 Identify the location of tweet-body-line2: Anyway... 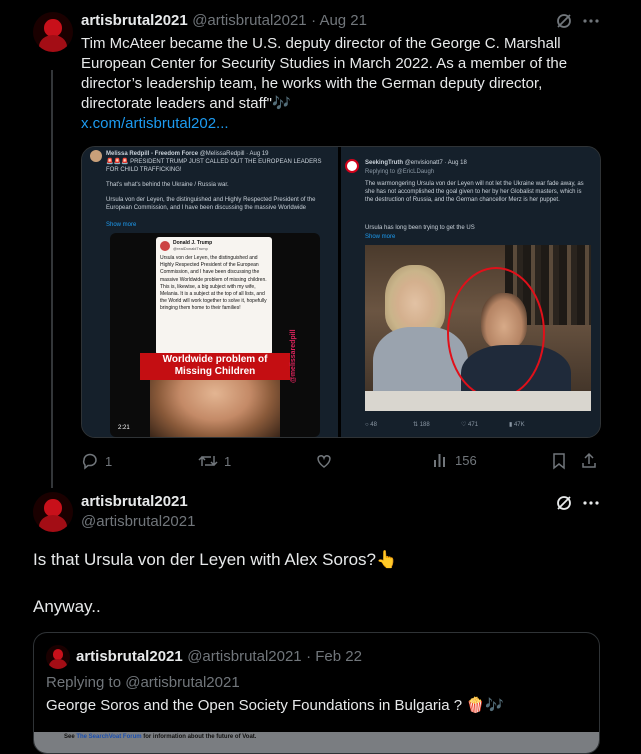
(67, 606).